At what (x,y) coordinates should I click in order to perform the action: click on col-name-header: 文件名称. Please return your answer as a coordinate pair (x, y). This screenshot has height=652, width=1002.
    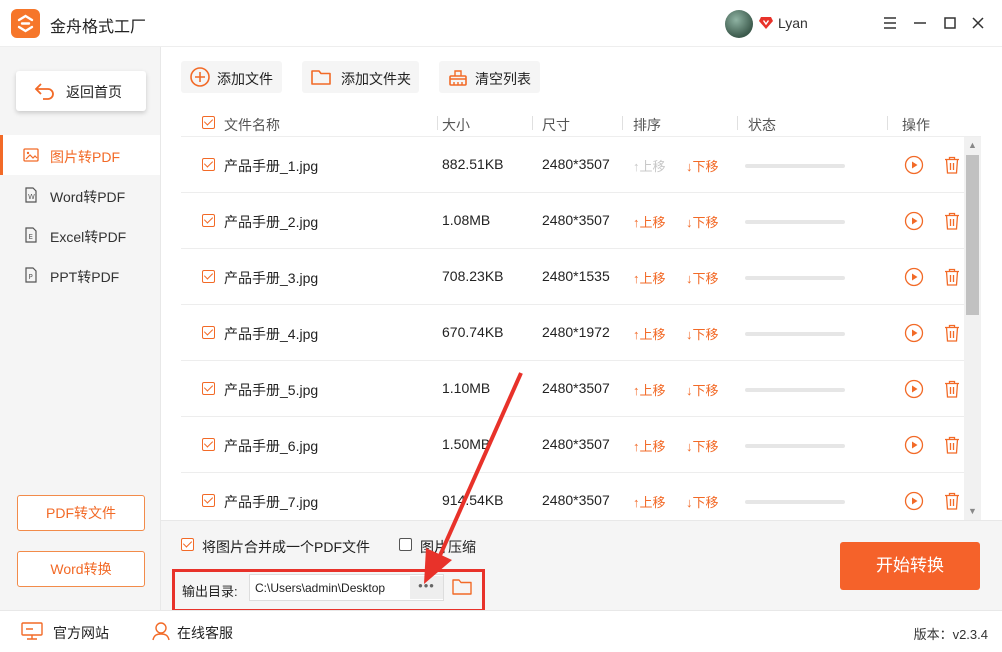
    Looking at the image, I should click on (252, 125).